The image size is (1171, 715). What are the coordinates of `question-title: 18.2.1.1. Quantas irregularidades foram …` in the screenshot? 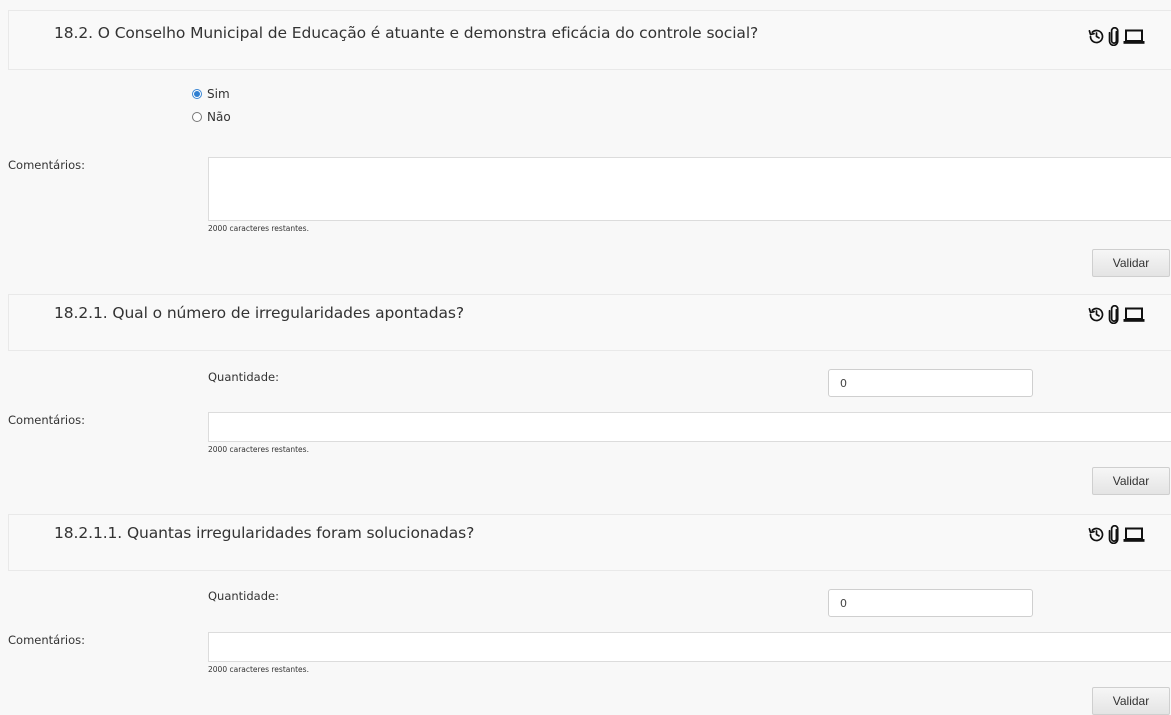 It's located at (264, 533).